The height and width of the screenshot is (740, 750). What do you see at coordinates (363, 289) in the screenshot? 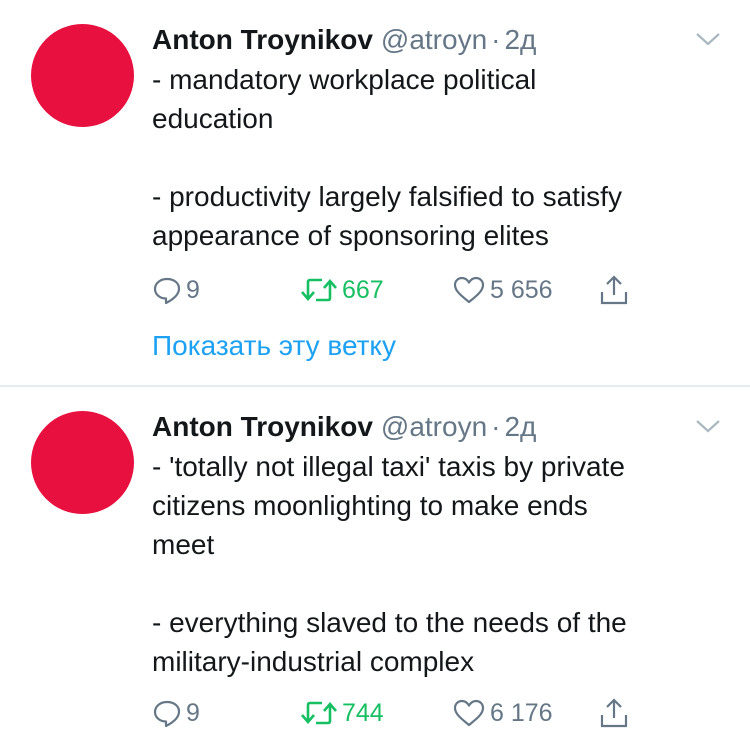
I see `retweet-count: 667` at bounding box center [363, 289].